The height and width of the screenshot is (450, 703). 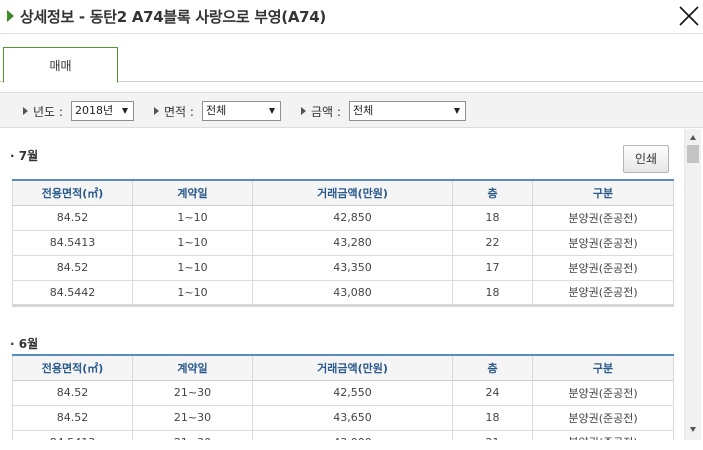 I want to click on table-row: 84.5442 1~10 43,080 18 분양권(준공전), so click(x=343, y=293).